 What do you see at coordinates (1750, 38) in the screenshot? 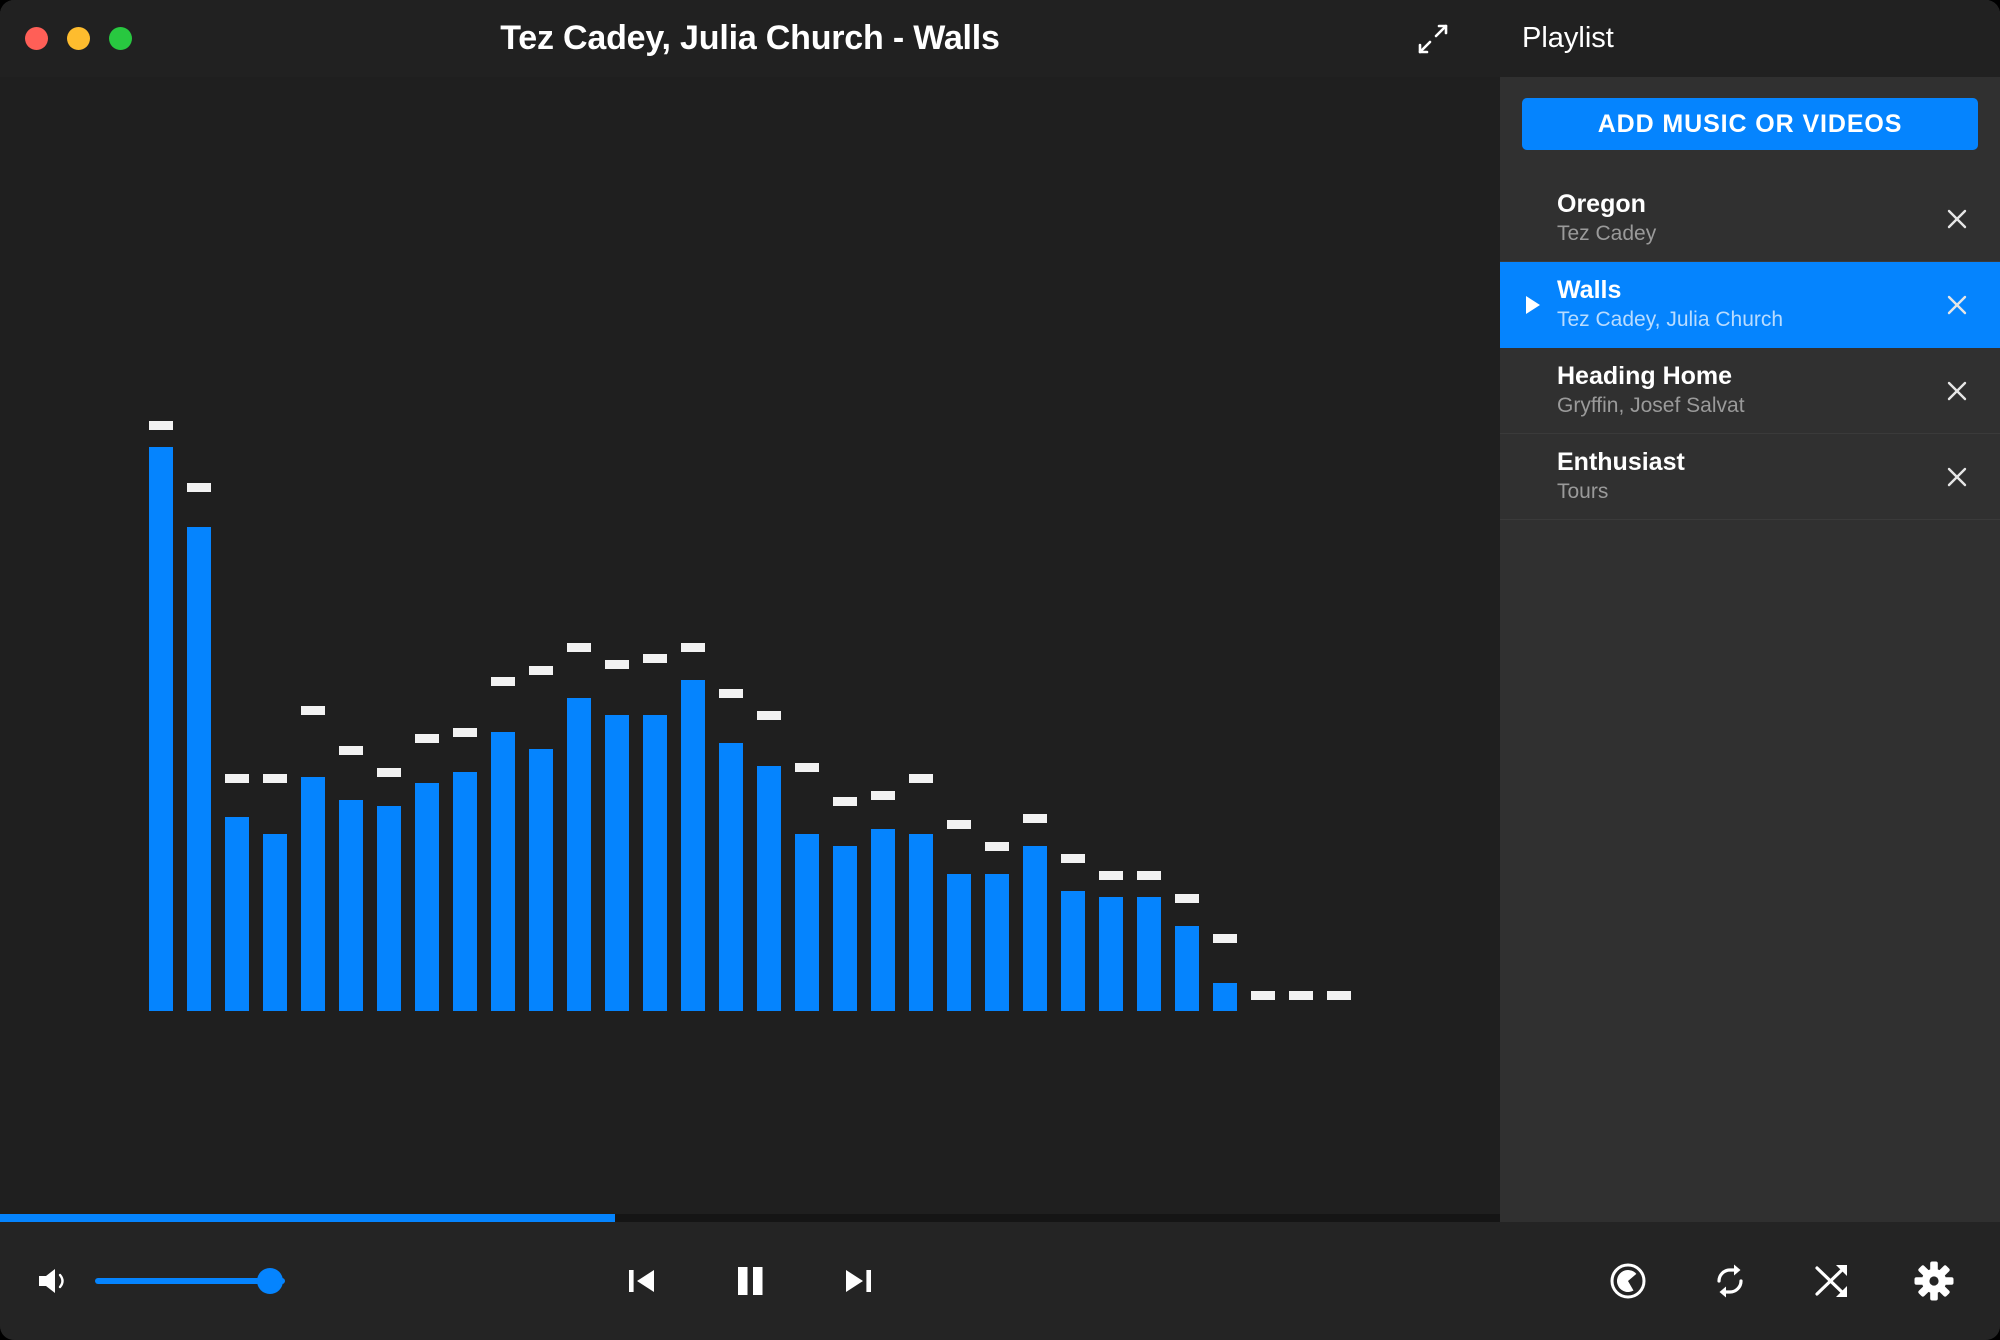
I see `playlist-header: Playlist` at bounding box center [1750, 38].